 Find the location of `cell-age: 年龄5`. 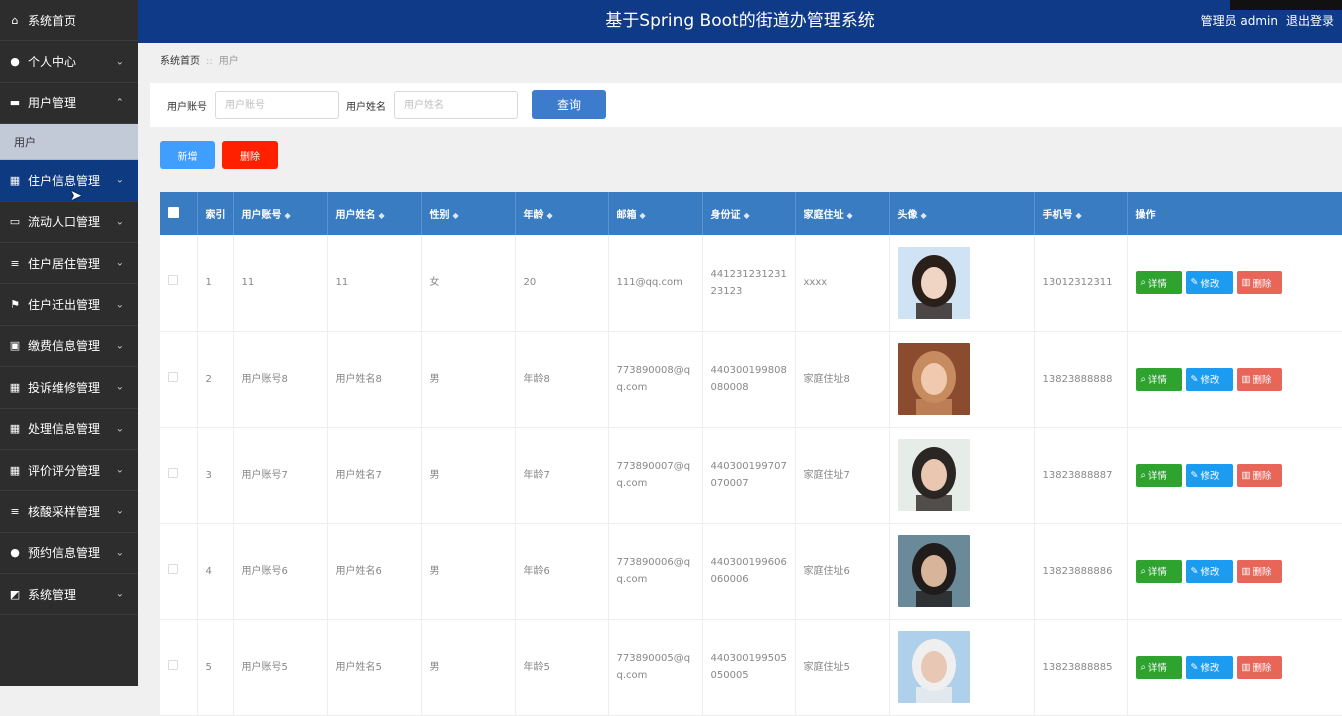

cell-age: 年龄5 is located at coordinates (562, 667).